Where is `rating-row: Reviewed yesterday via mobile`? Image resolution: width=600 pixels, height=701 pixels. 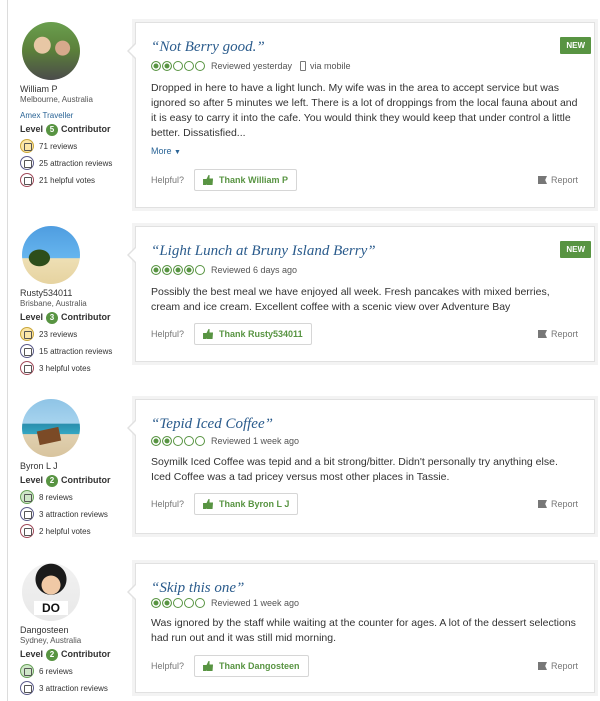
rating-row: Reviewed yesterday via mobile is located at coordinates (251, 66).